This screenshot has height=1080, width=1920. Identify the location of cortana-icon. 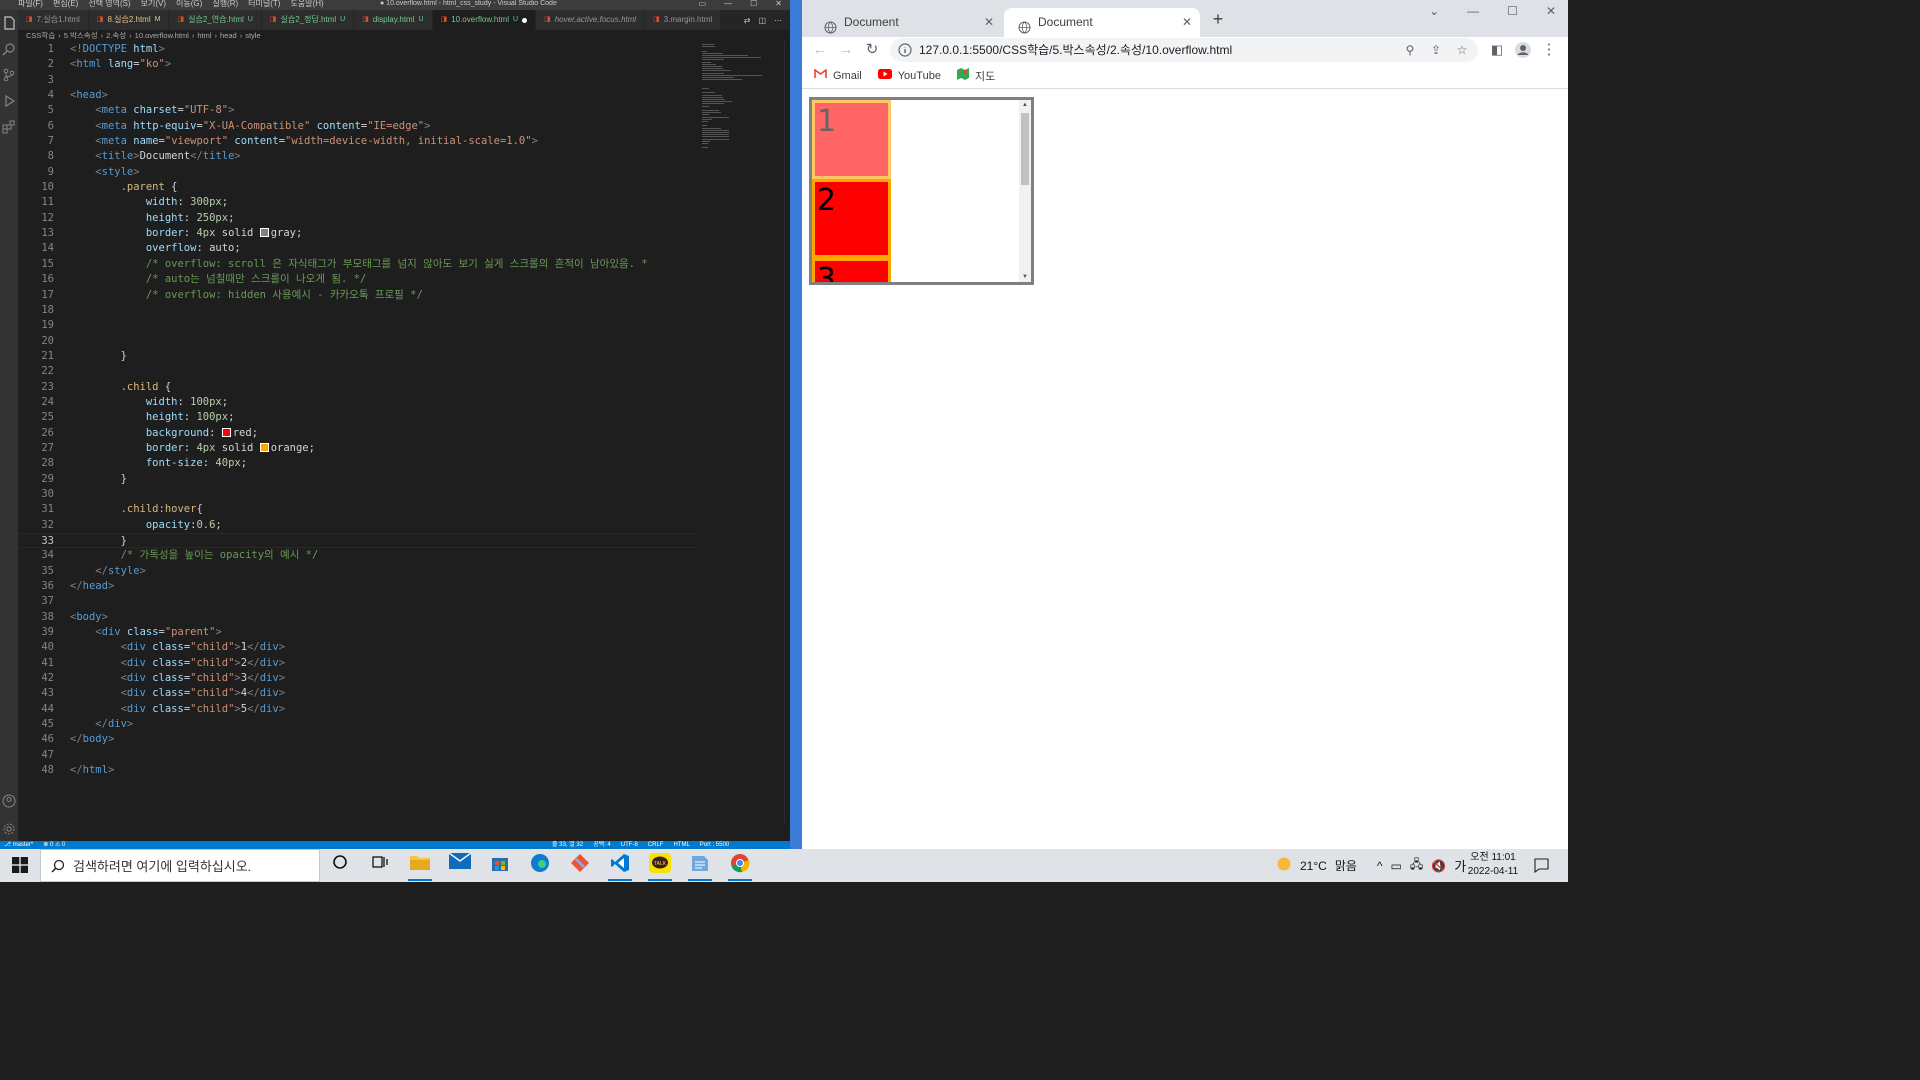
(340, 865).